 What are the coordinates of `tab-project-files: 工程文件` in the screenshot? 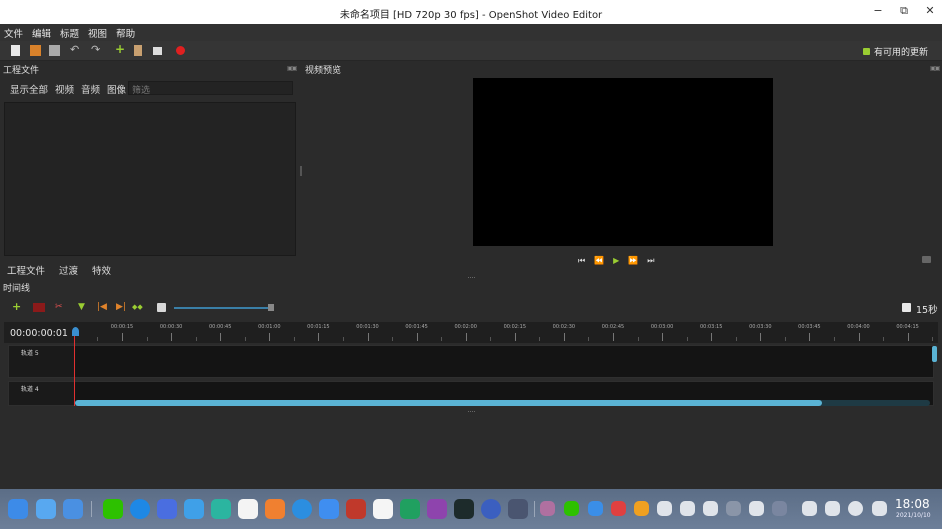 It's located at (26, 270).